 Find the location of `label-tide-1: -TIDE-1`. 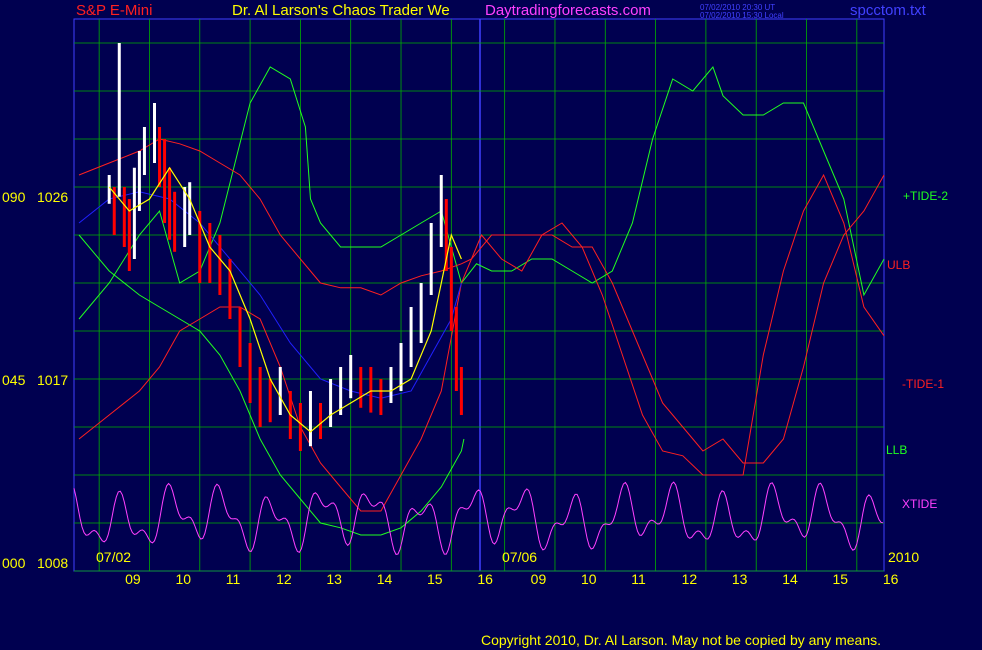

label-tide-1: -TIDE-1 is located at coordinates (923, 384).